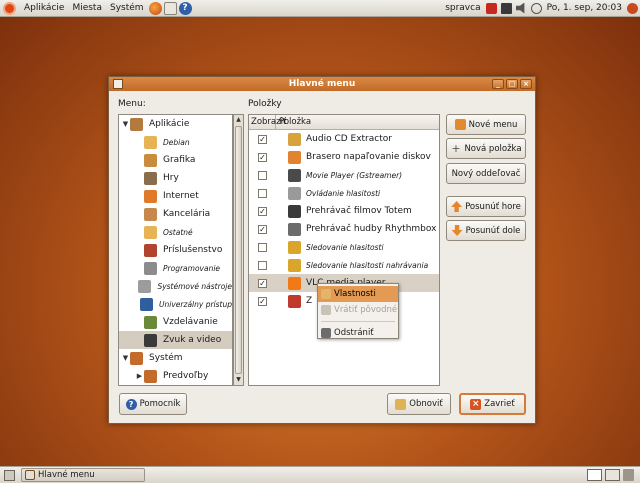 The width and height of the screenshot is (640, 483). What do you see at coordinates (344, 193) in the screenshot?
I see `item-row: Ovládanie hlasitosti` at bounding box center [344, 193].